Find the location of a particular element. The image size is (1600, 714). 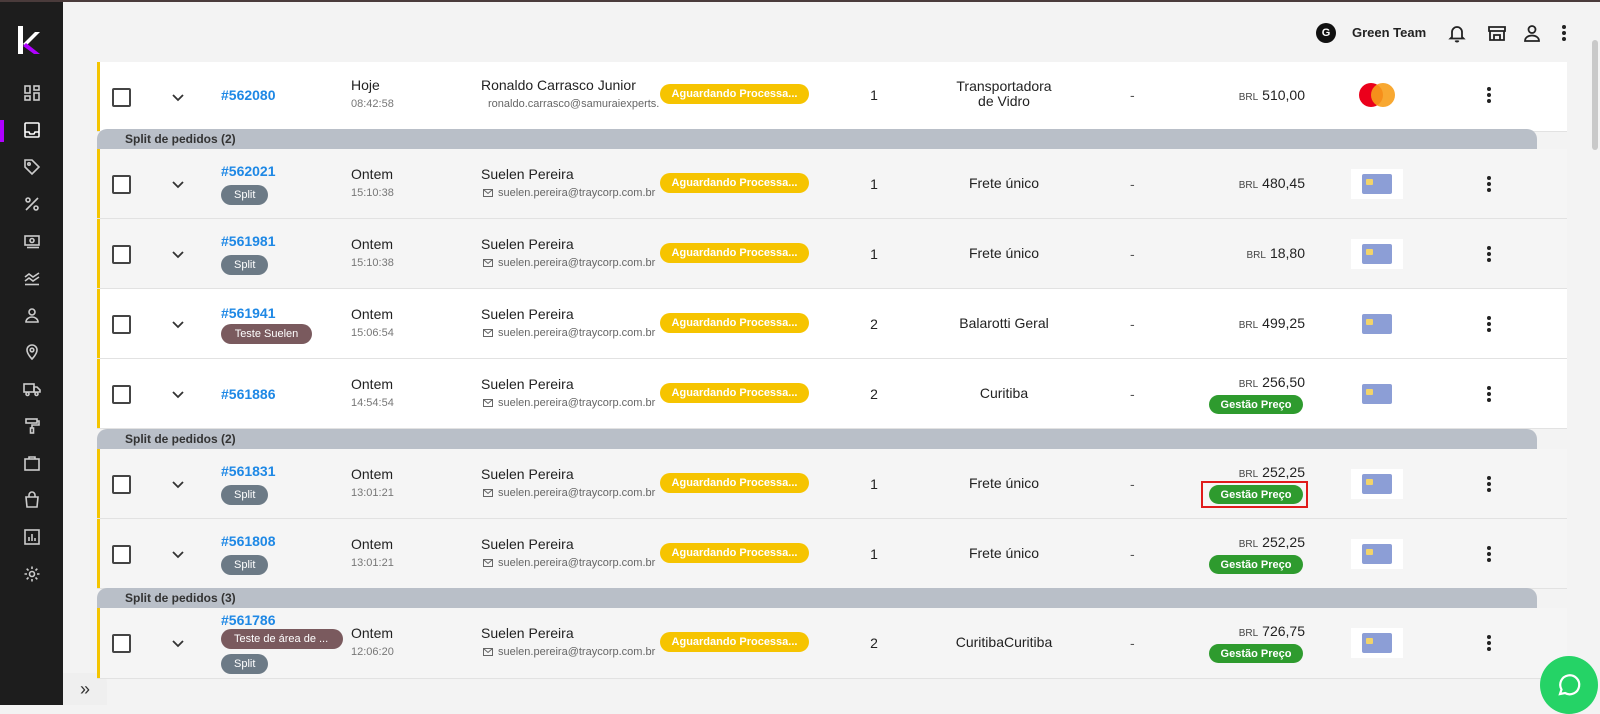

sidebar-item-customers is located at coordinates (31, 315).